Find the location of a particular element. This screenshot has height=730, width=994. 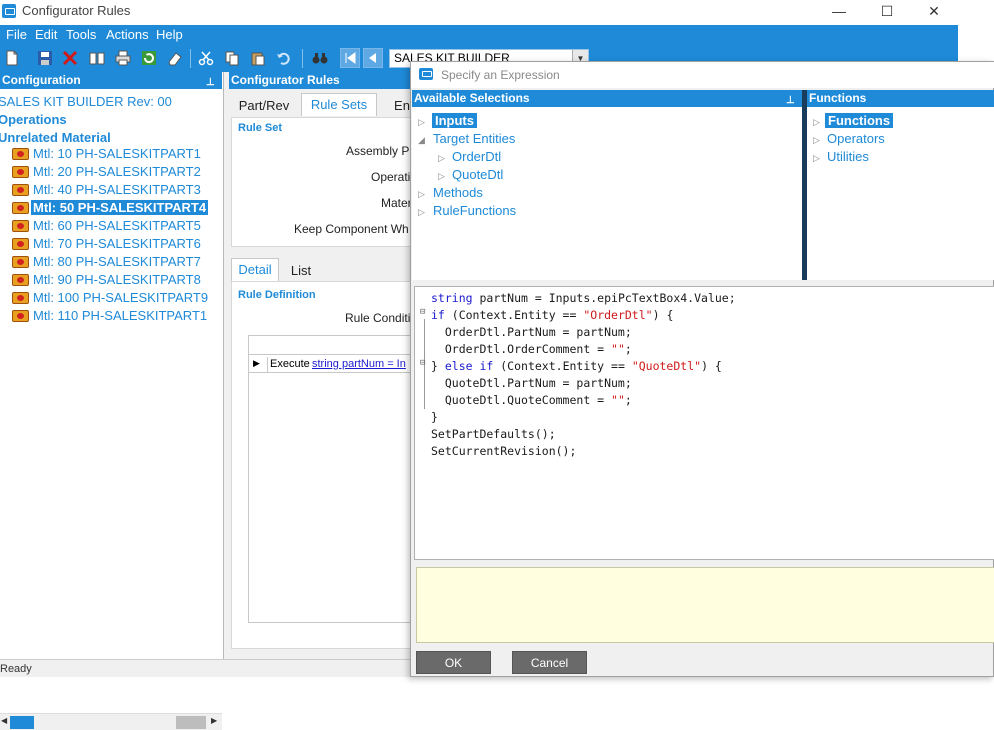

minimize-button: — is located at coordinates (839, 12).